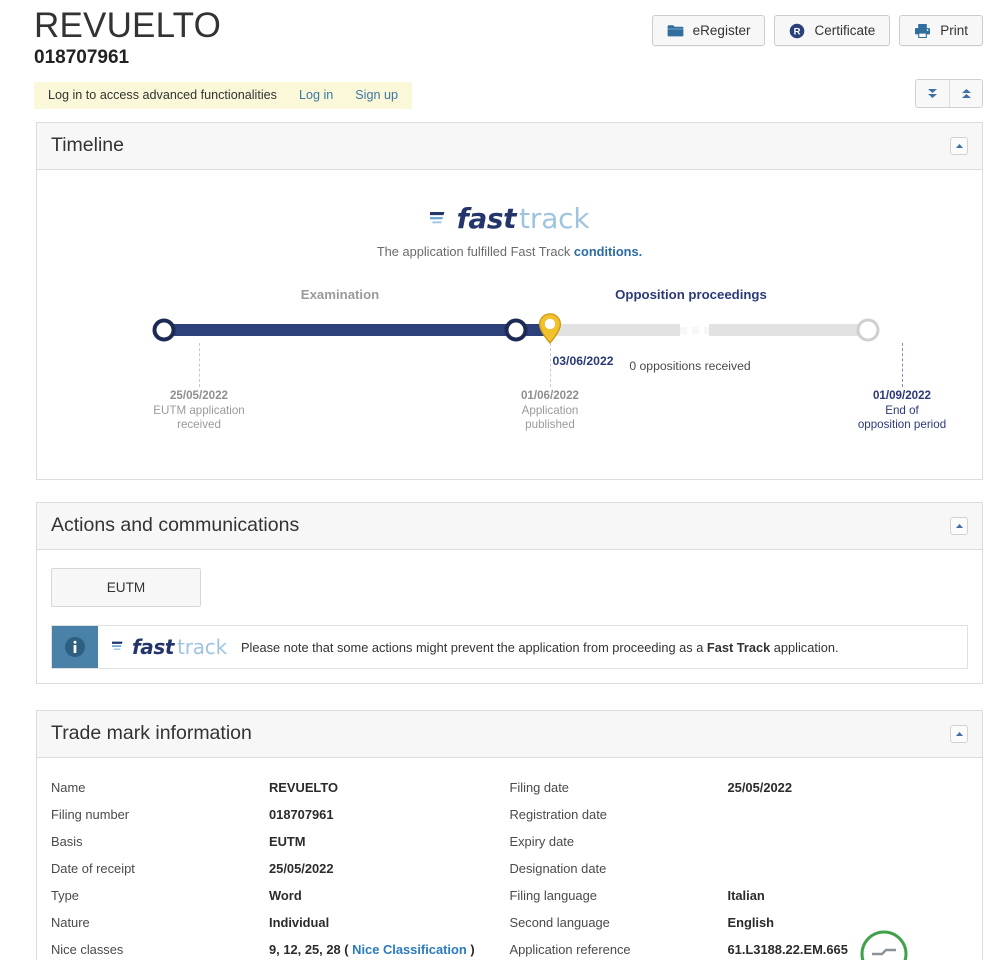 Image resolution: width=999 pixels, height=960 pixels. What do you see at coordinates (90, 814) in the screenshot?
I see `row-label: Filing number` at bounding box center [90, 814].